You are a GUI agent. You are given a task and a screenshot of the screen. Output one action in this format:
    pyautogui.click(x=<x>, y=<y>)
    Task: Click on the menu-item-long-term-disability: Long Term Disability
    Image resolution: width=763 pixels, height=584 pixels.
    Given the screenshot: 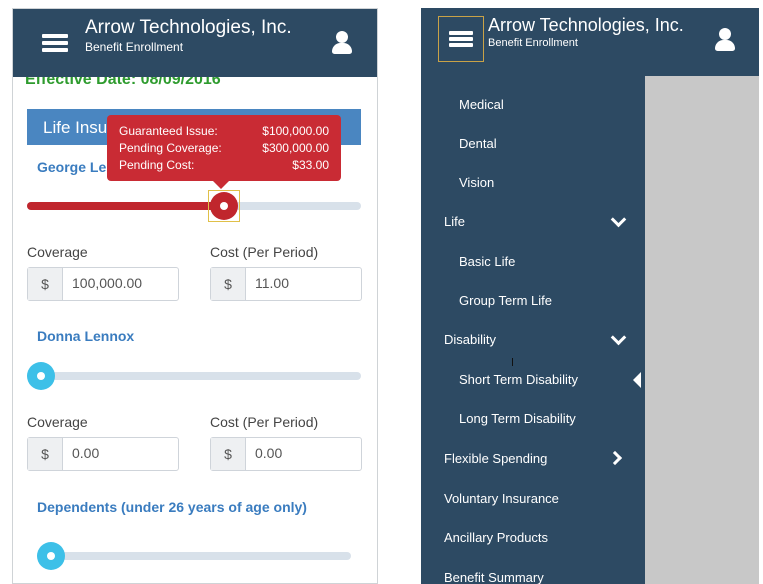 What is the action you would take?
    pyautogui.click(x=517, y=418)
    